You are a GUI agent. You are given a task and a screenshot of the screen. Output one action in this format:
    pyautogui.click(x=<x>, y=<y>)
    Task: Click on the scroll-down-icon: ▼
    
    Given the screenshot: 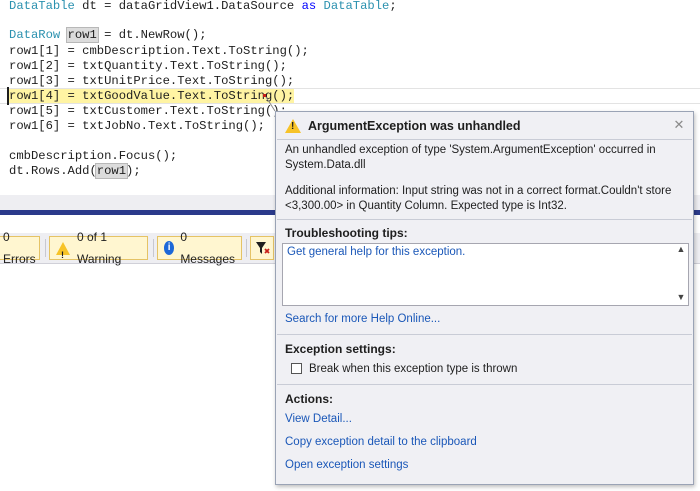 What is the action you would take?
    pyautogui.click(x=681, y=297)
    